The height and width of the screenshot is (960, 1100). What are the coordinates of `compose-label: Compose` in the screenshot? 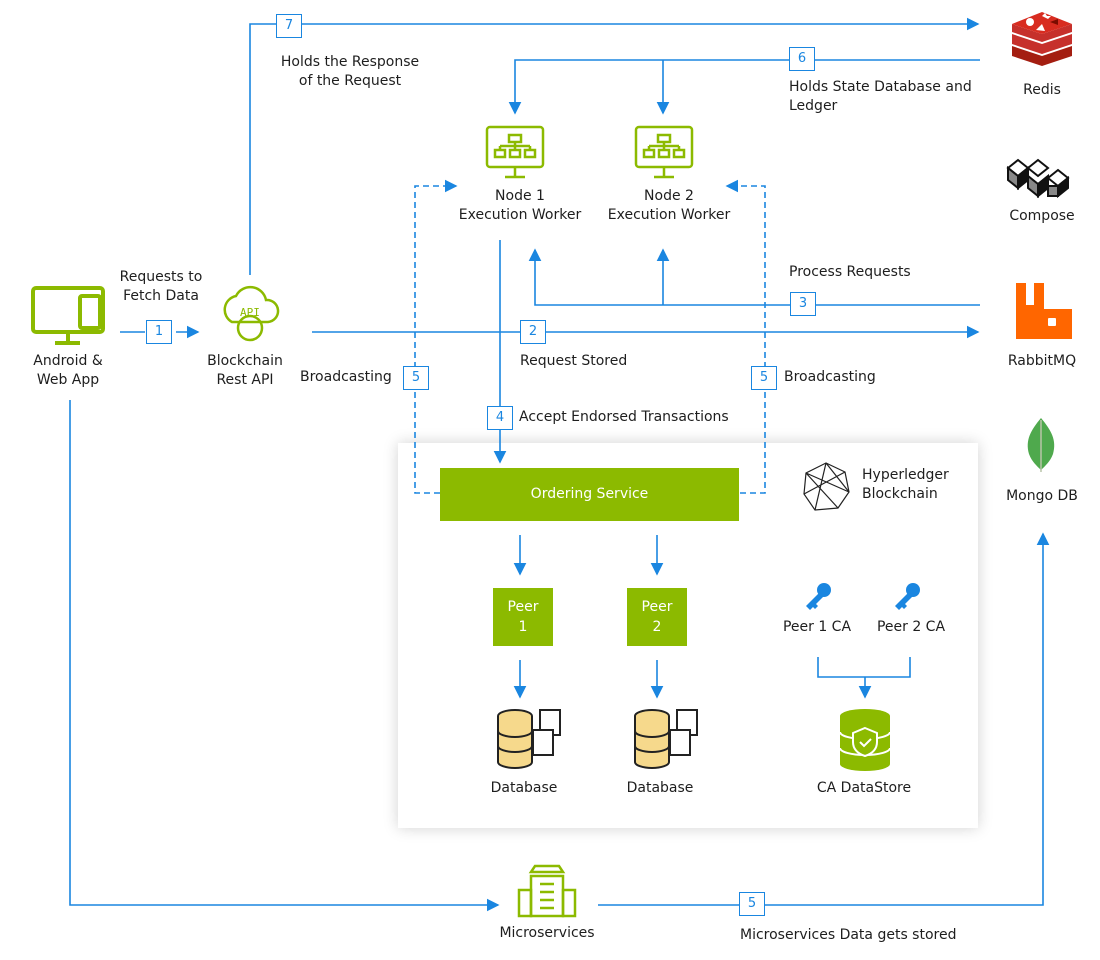 It's located at (1042, 216).